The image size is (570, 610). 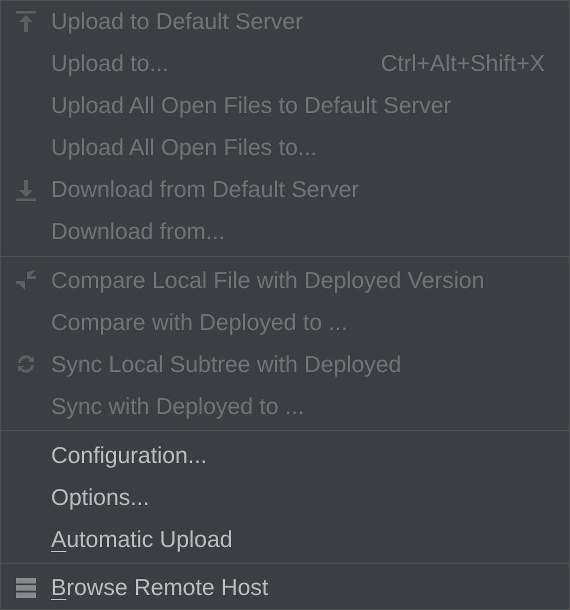 I want to click on compare-arrows-icon, so click(x=26, y=280).